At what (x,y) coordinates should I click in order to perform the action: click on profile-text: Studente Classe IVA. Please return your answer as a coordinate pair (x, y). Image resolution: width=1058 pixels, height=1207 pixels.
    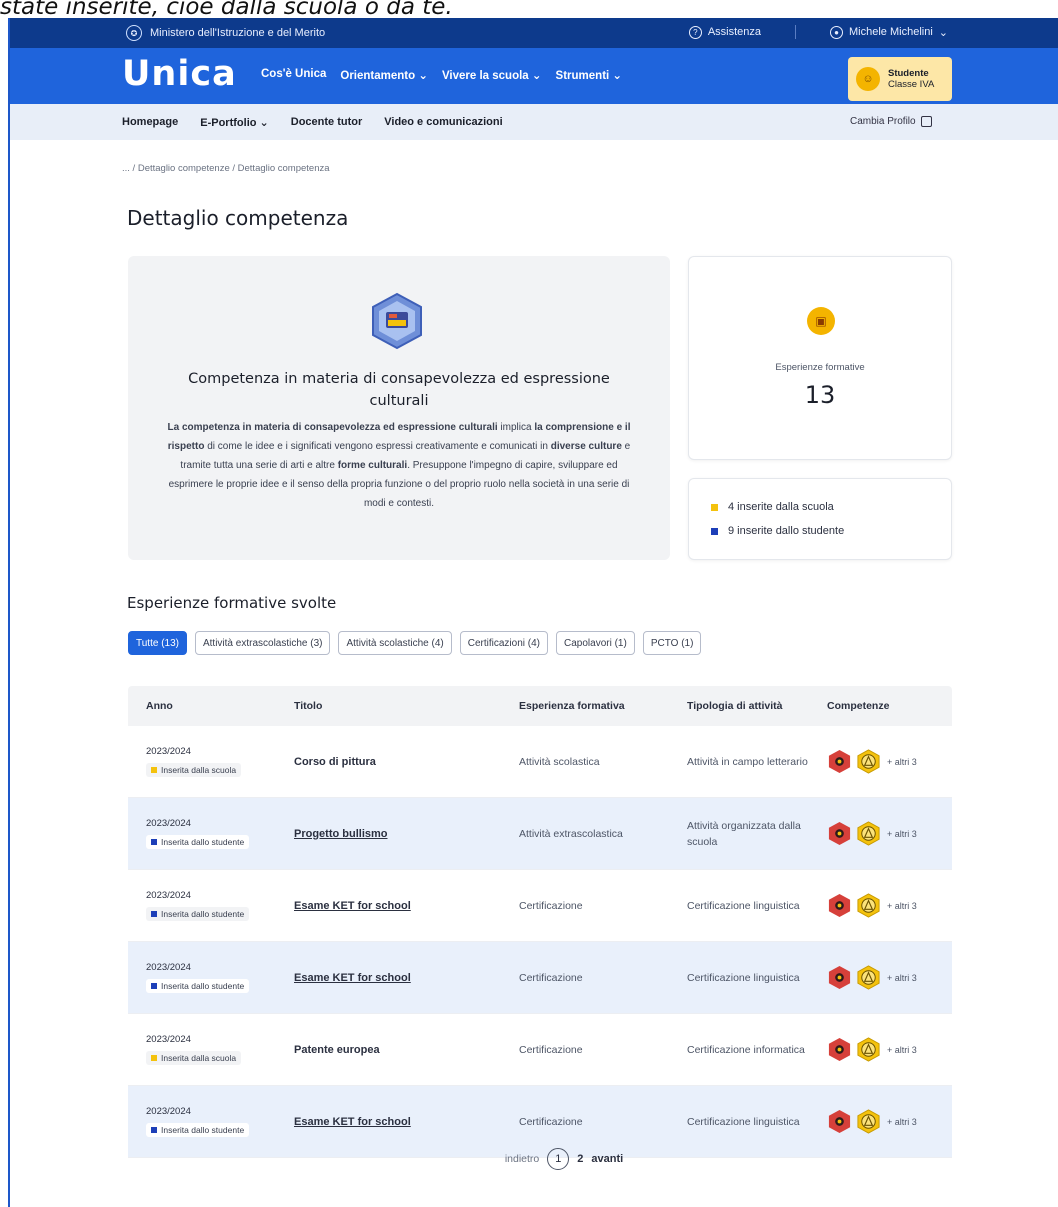
    Looking at the image, I should click on (911, 79).